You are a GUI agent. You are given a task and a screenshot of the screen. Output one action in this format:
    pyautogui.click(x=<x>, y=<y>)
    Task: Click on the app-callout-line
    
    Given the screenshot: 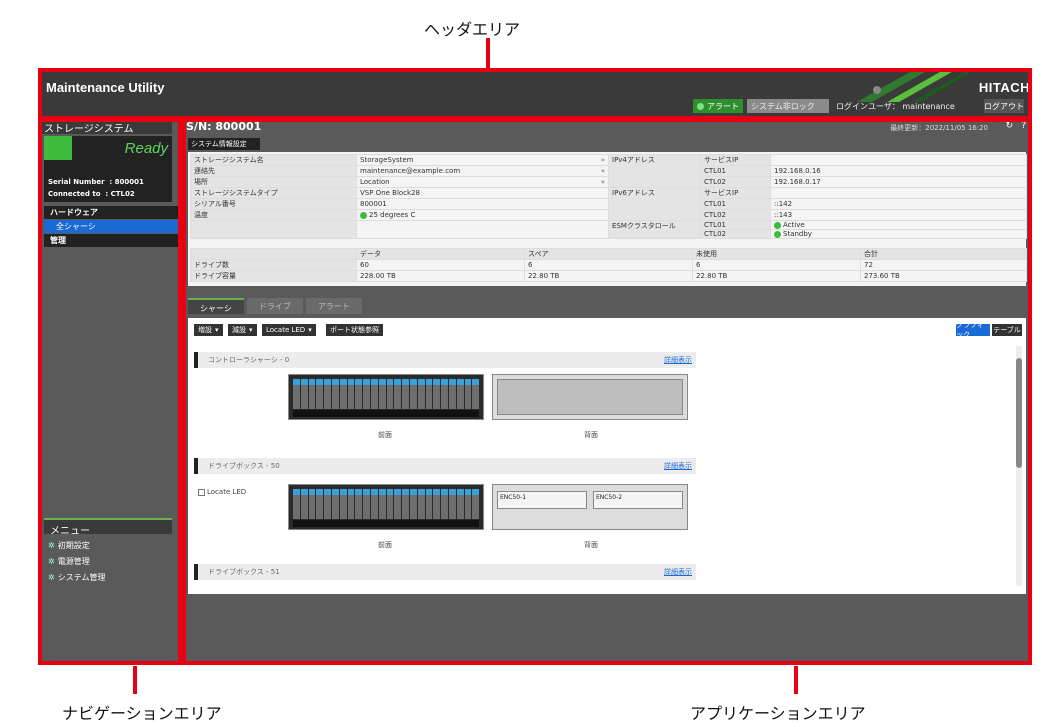 What is the action you would take?
    pyautogui.click(x=796, y=680)
    